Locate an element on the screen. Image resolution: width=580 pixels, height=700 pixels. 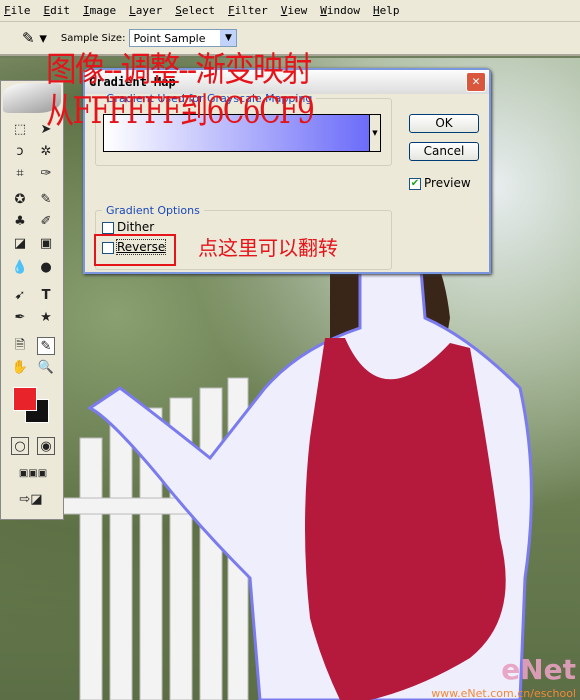
menu-filter: Filter is located at coordinates (248, 10).